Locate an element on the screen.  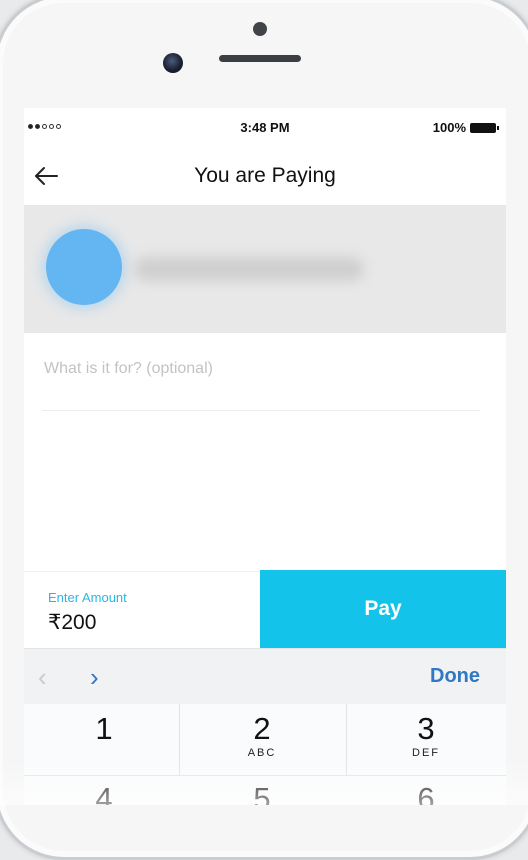
payee-avatar is located at coordinates (84, 267).